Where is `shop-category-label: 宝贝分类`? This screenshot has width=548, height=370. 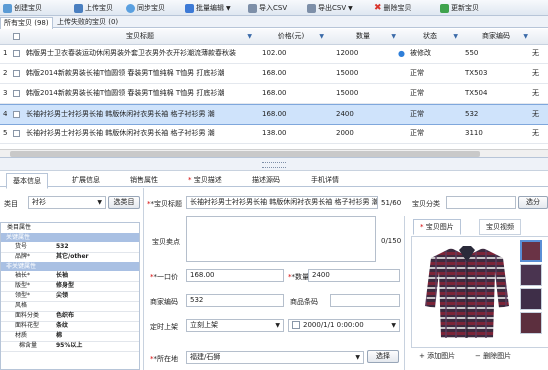
shop-category-label: 宝贝分类 is located at coordinates (426, 204).